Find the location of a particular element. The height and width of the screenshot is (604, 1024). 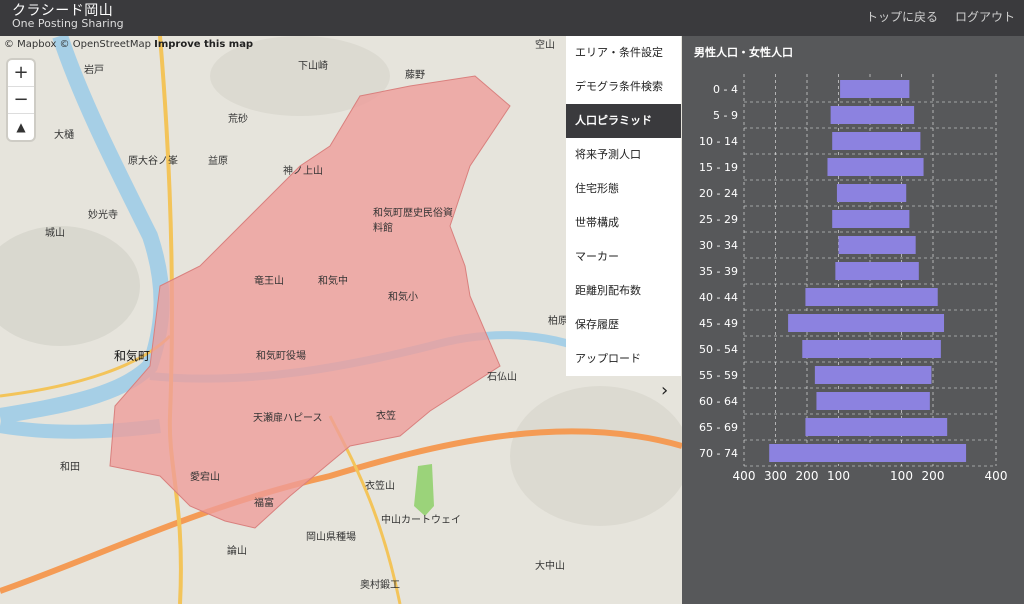

age-label: 20 - 24 is located at coordinates (718, 193).